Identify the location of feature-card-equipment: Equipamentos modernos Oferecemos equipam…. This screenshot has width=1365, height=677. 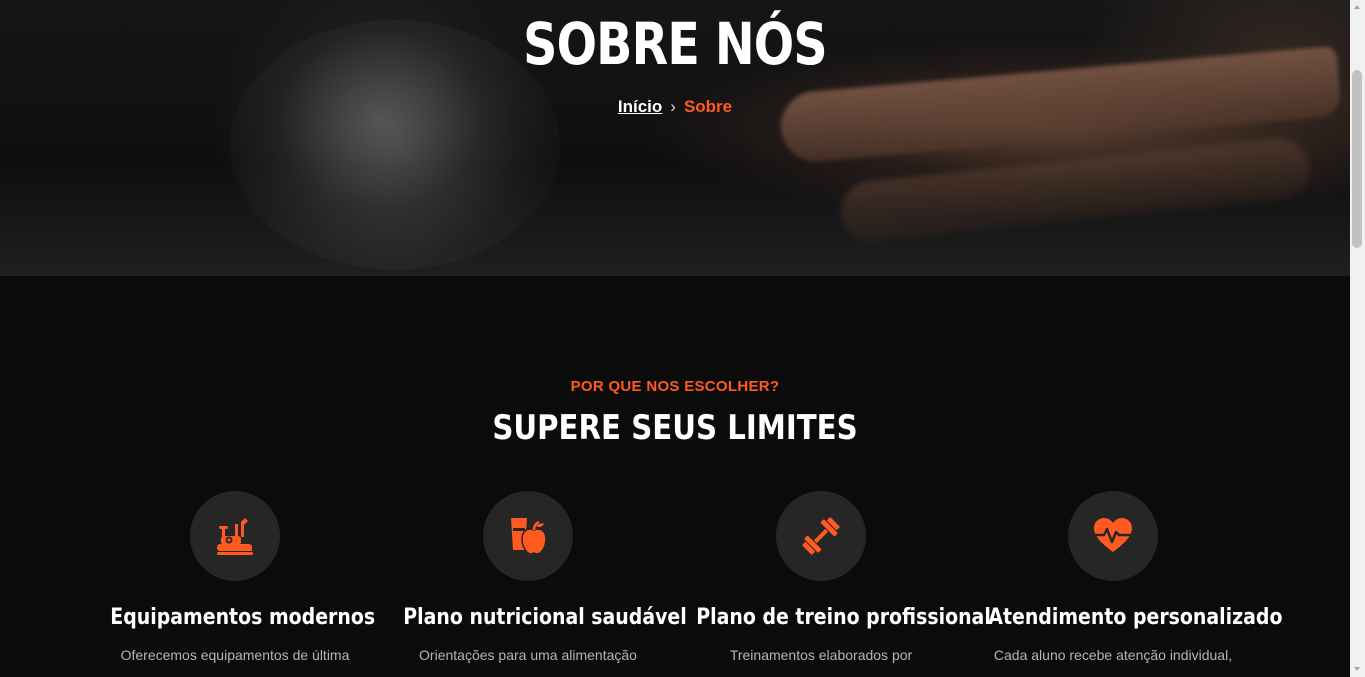
(235, 578).